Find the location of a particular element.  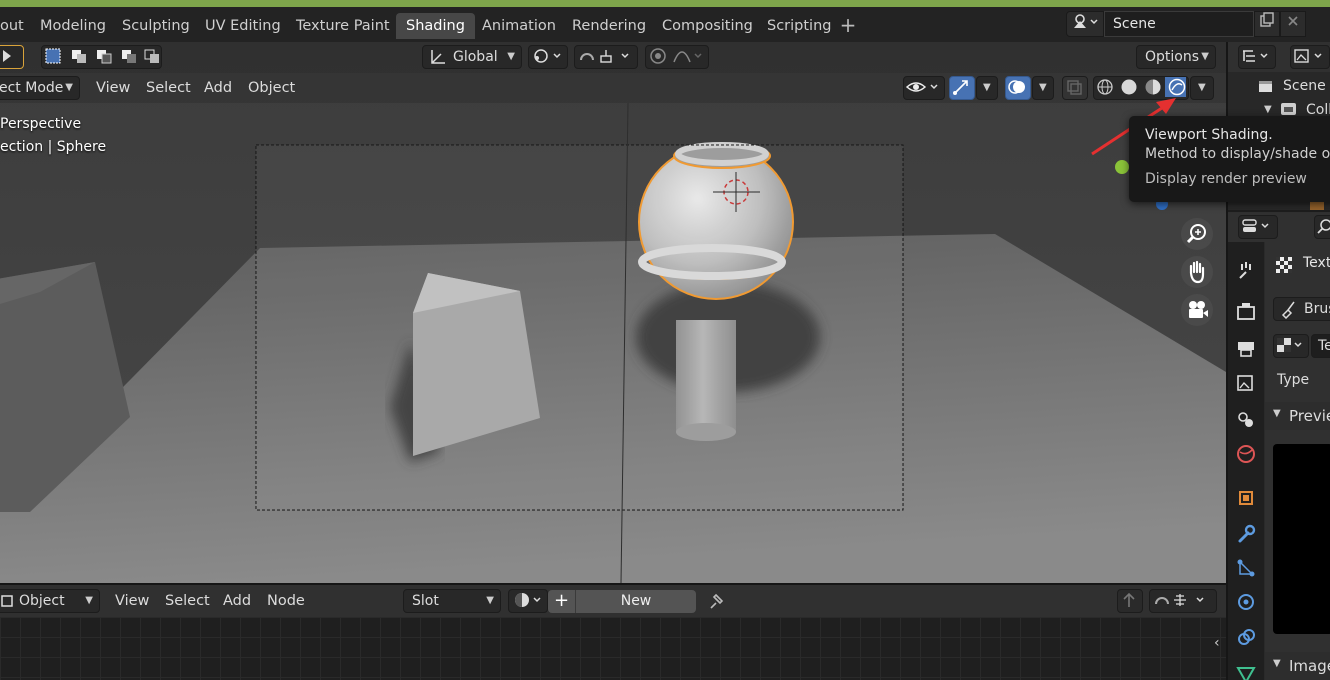

tool-icon is located at coordinates (1245, 270).